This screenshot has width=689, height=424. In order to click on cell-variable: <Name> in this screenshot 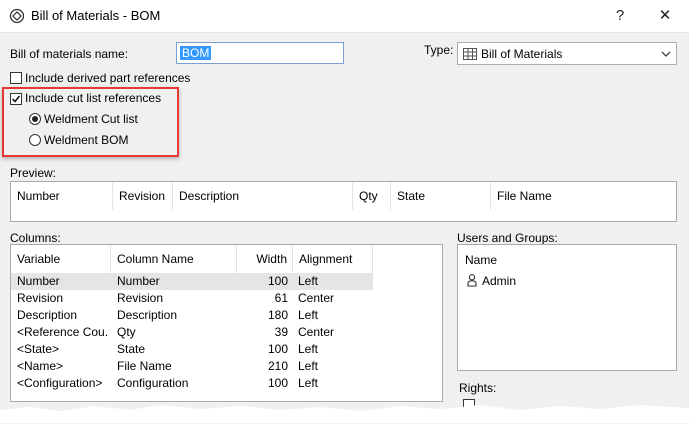, I will do `click(63, 366)`.